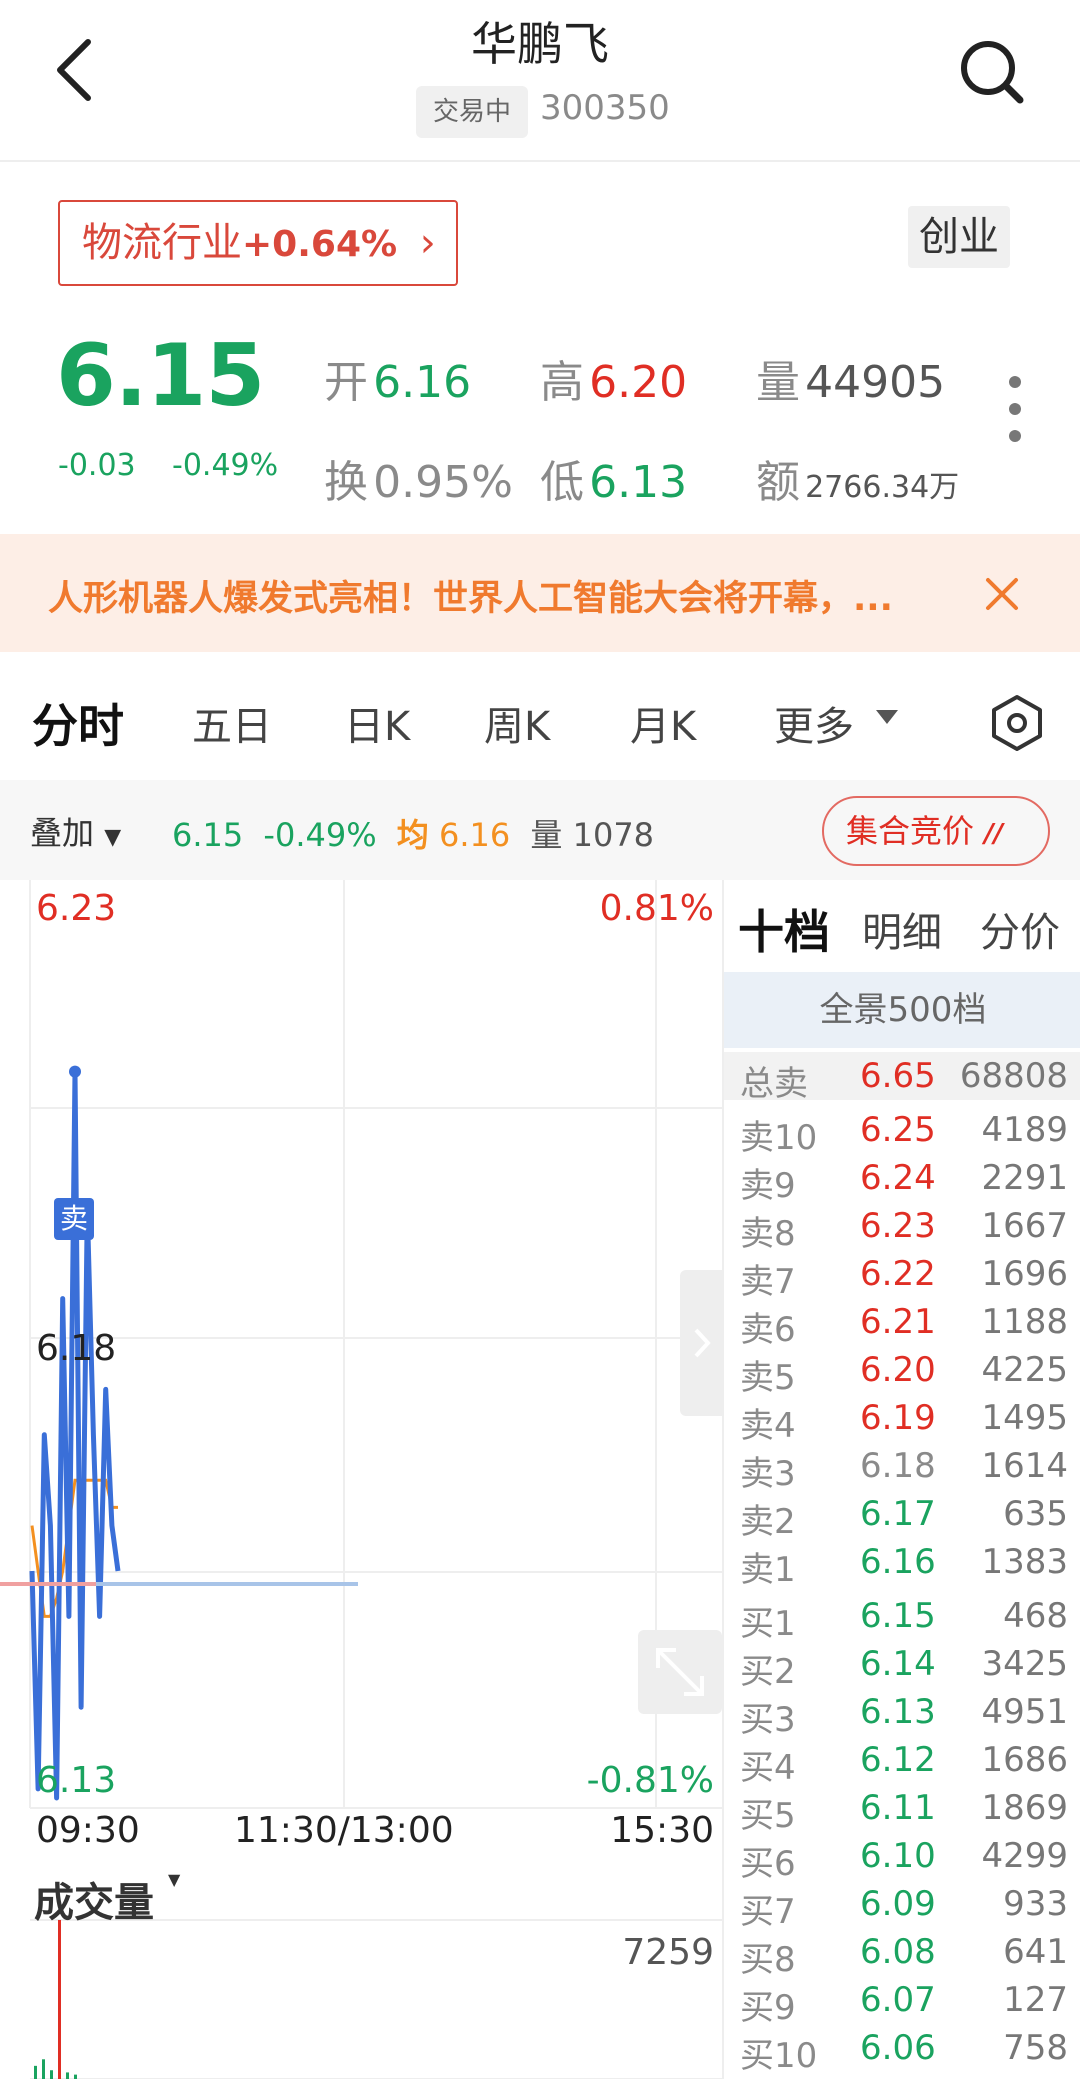 This screenshot has height=2079, width=1080. I want to click on quote-open: 开 6.16, so click(398, 382).